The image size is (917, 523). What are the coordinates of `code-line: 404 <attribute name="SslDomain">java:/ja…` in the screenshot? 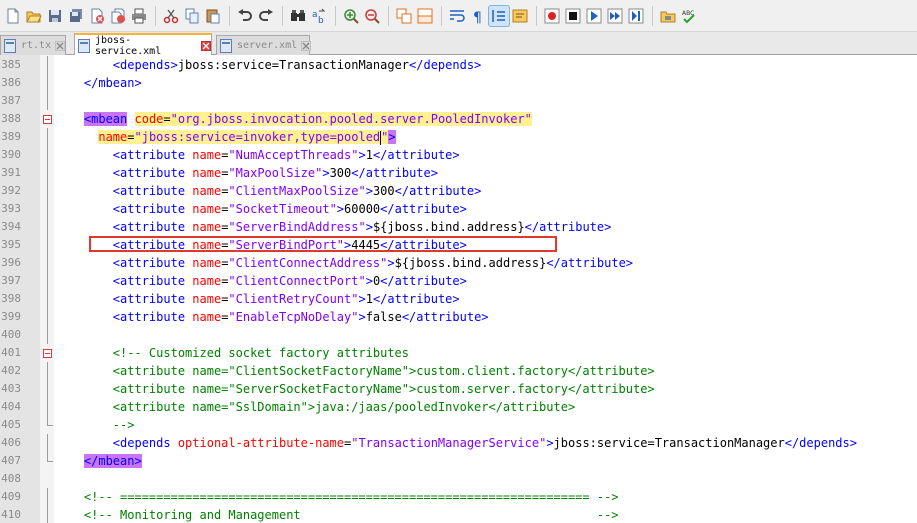 It's located at (458, 407).